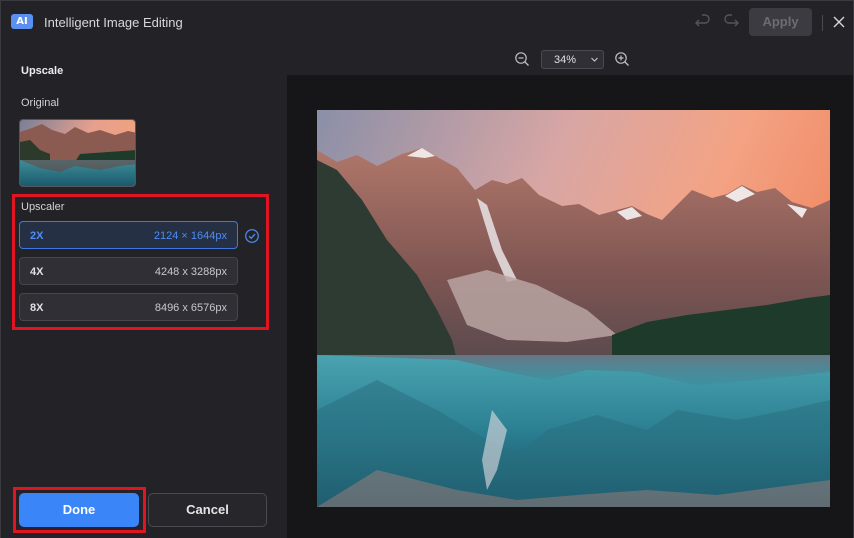  I want to click on option-size: 2124 × 1644px, so click(190, 236).